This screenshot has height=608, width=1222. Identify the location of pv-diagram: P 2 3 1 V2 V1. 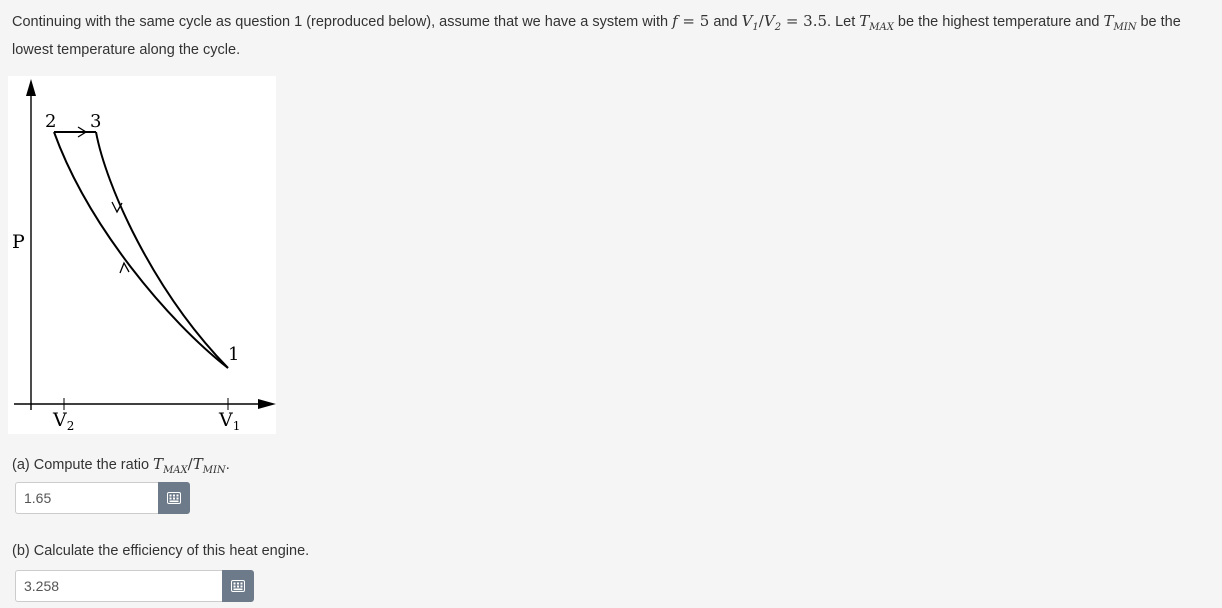
(142, 255).